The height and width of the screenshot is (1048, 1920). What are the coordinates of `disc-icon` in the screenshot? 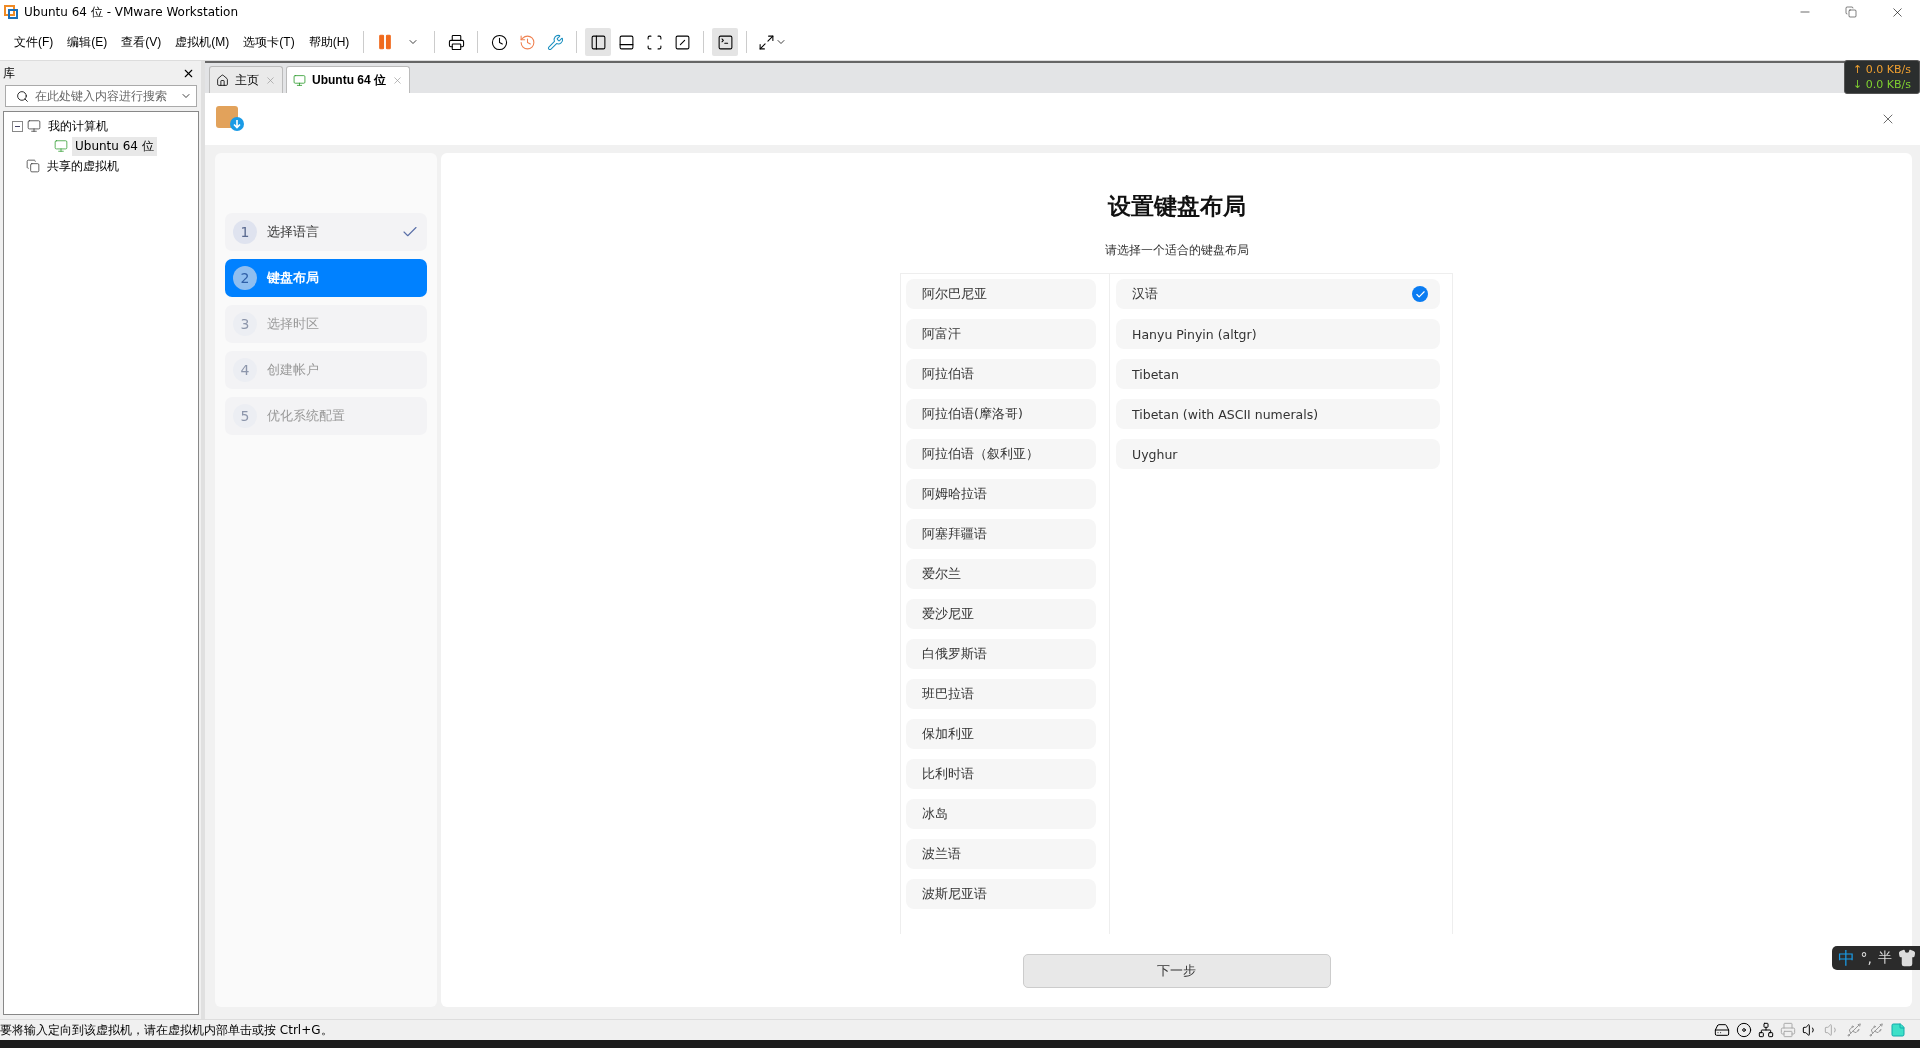 It's located at (1744, 1030).